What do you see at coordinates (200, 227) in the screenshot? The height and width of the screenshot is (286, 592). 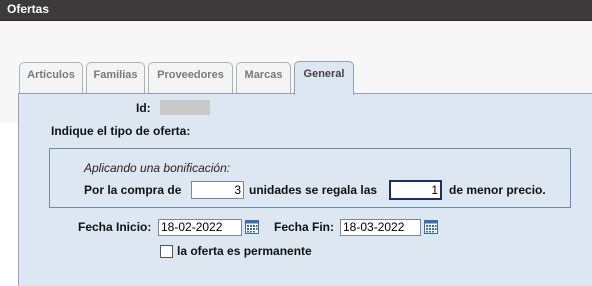 I see `start-date-input: 18-02-2022` at bounding box center [200, 227].